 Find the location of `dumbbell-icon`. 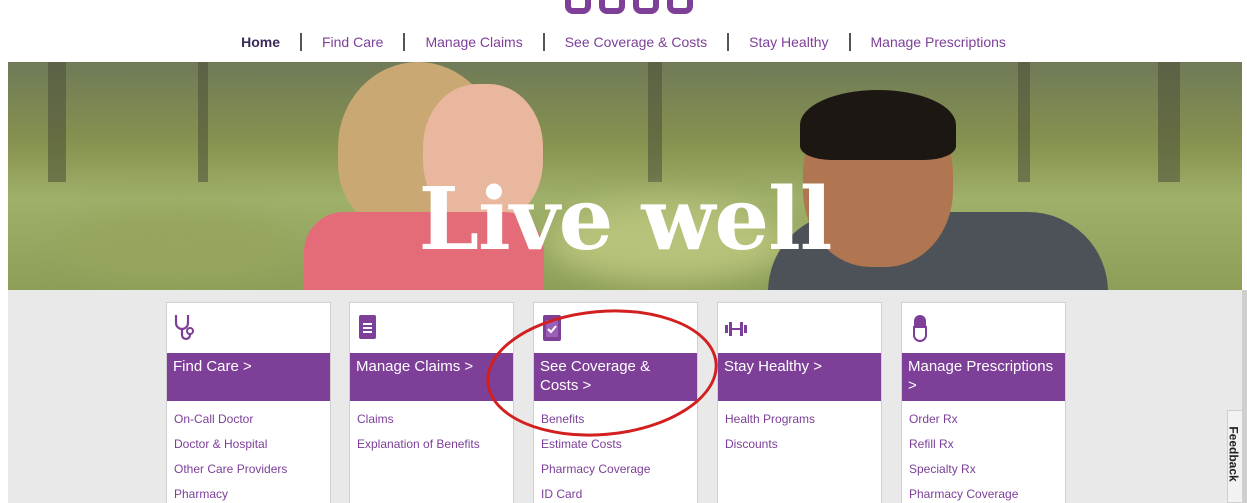

dumbbell-icon is located at coordinates (736, 329).